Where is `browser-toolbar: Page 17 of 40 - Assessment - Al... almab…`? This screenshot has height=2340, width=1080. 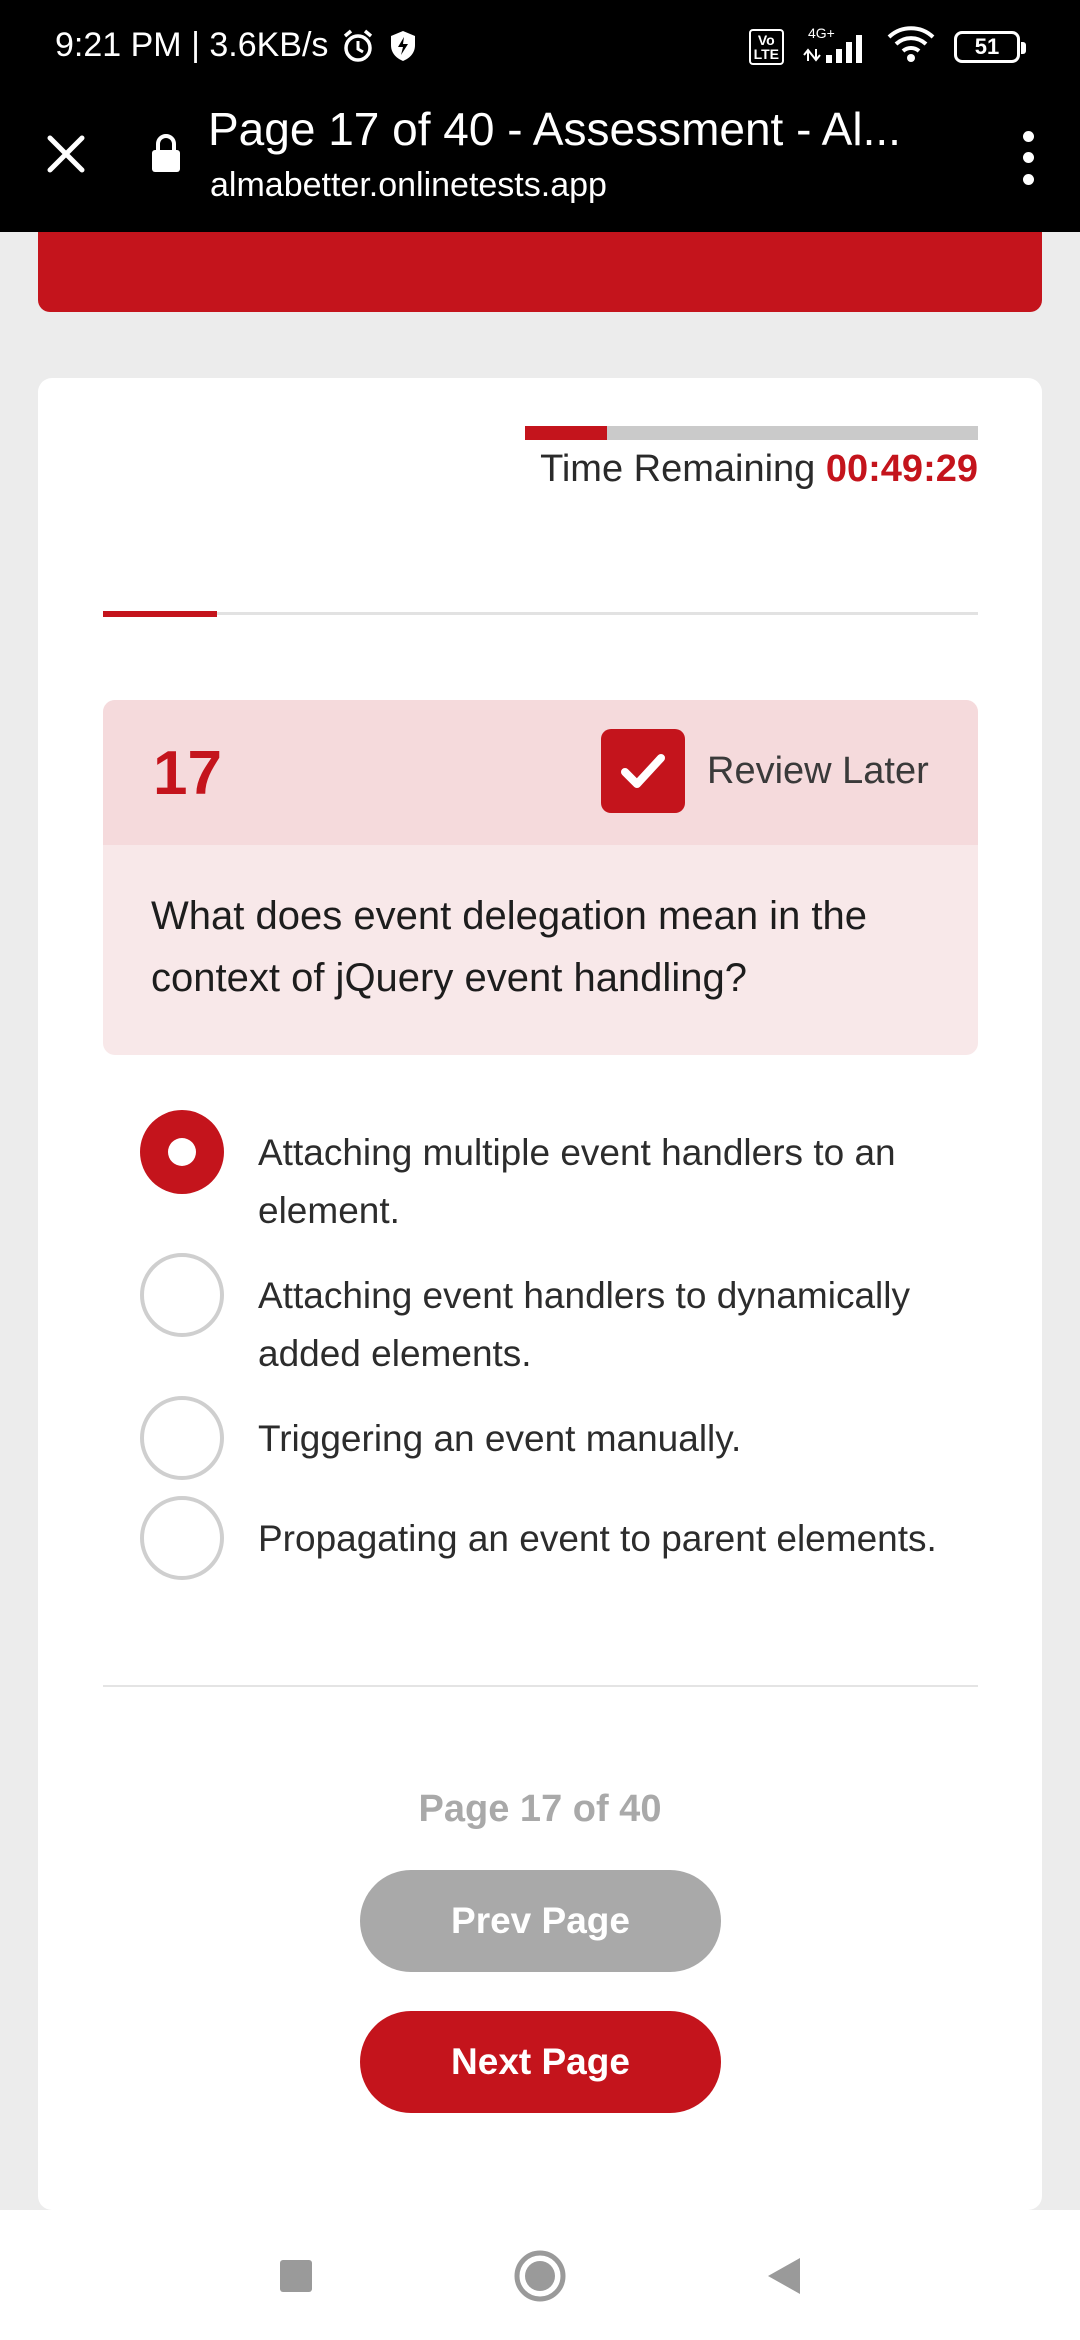 browser-toolbar: Page 17 of 40 - Assessment - Al... almab… is located at coordinates (540, 161).